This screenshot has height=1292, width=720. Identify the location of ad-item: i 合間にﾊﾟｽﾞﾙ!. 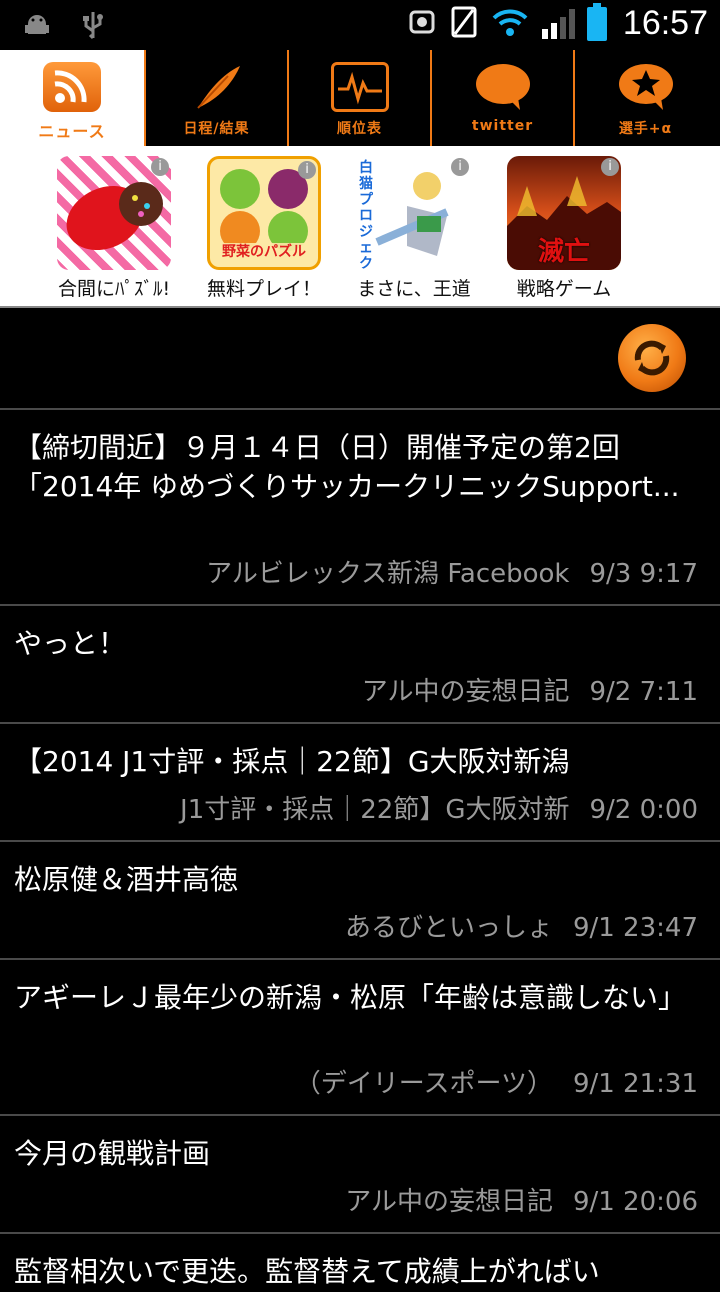
(114, 228).